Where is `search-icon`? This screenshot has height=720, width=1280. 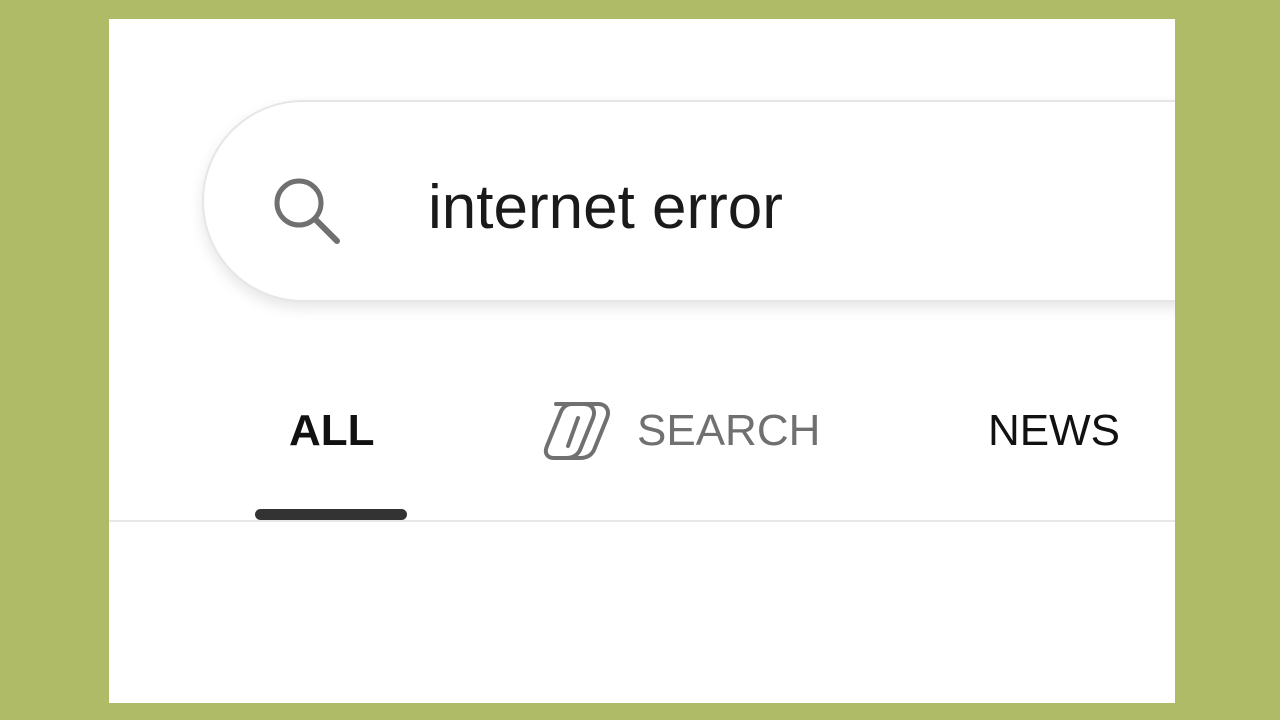
search-icon is located at coordinates (305, 209).